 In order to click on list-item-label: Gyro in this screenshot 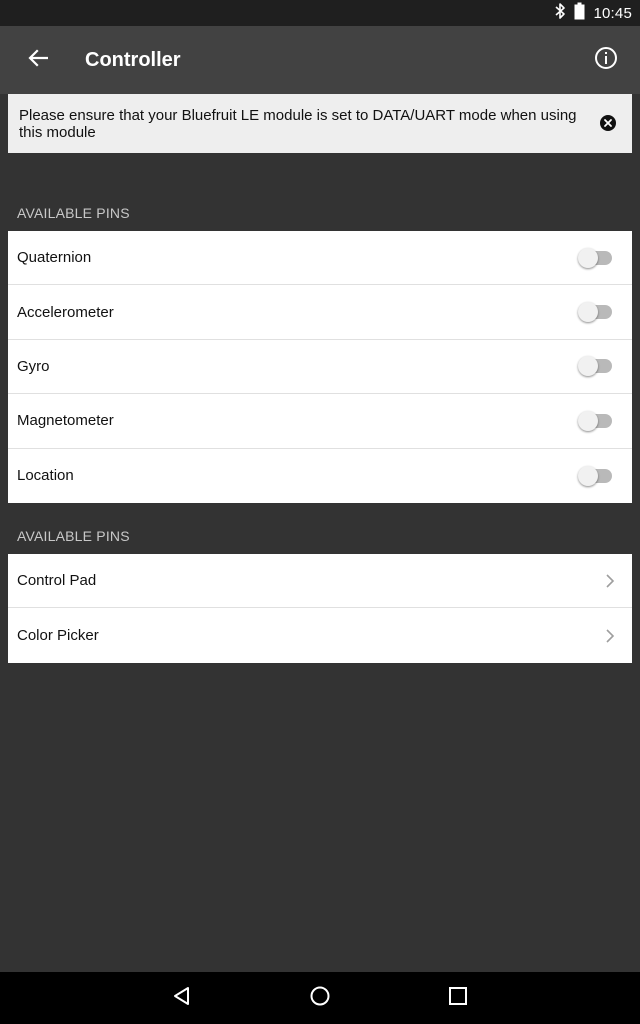, I will do `click(33, 366)`.